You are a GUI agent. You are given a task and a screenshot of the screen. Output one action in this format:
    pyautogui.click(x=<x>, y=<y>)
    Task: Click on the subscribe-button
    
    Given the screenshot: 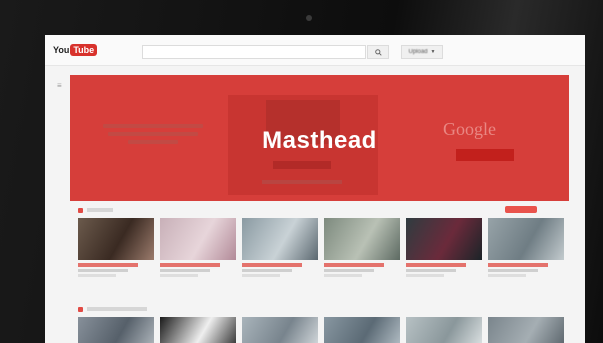 What is the action you would take?
    pyautogui.click(x=521, y=209)
    